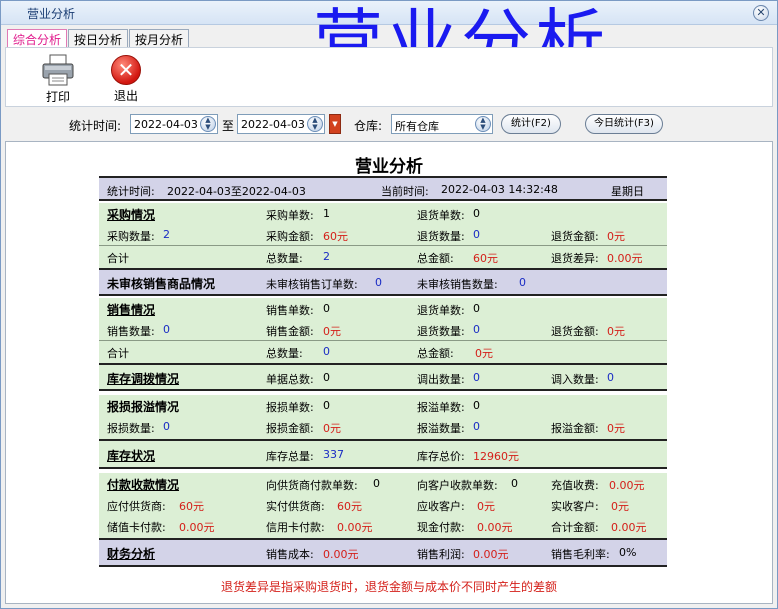 This screenshot has height=609, width=778. I want to click on purchase-return-orders-label: 退货单数:, so click(441, 215).